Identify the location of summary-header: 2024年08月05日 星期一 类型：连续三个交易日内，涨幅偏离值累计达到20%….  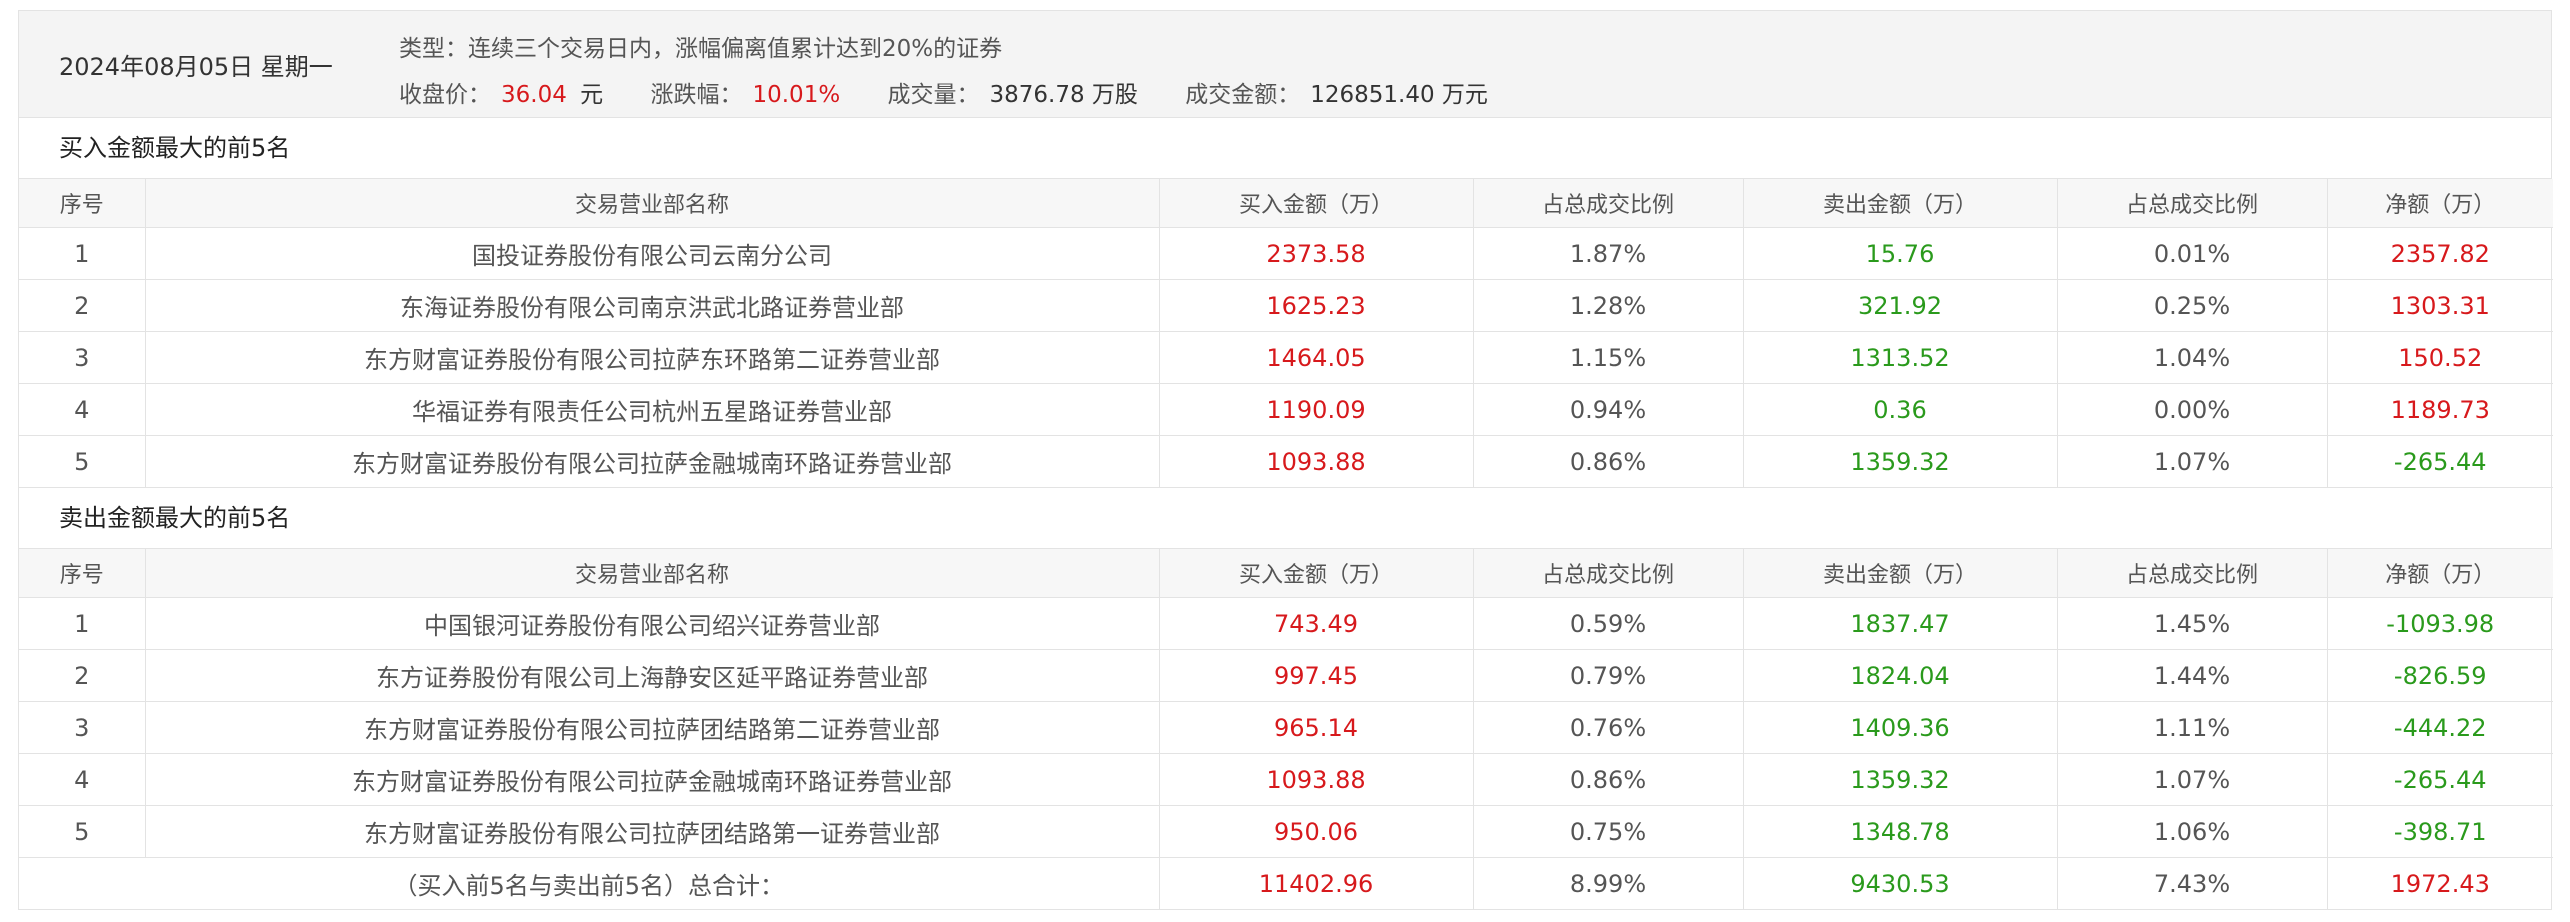
(1285, 64).